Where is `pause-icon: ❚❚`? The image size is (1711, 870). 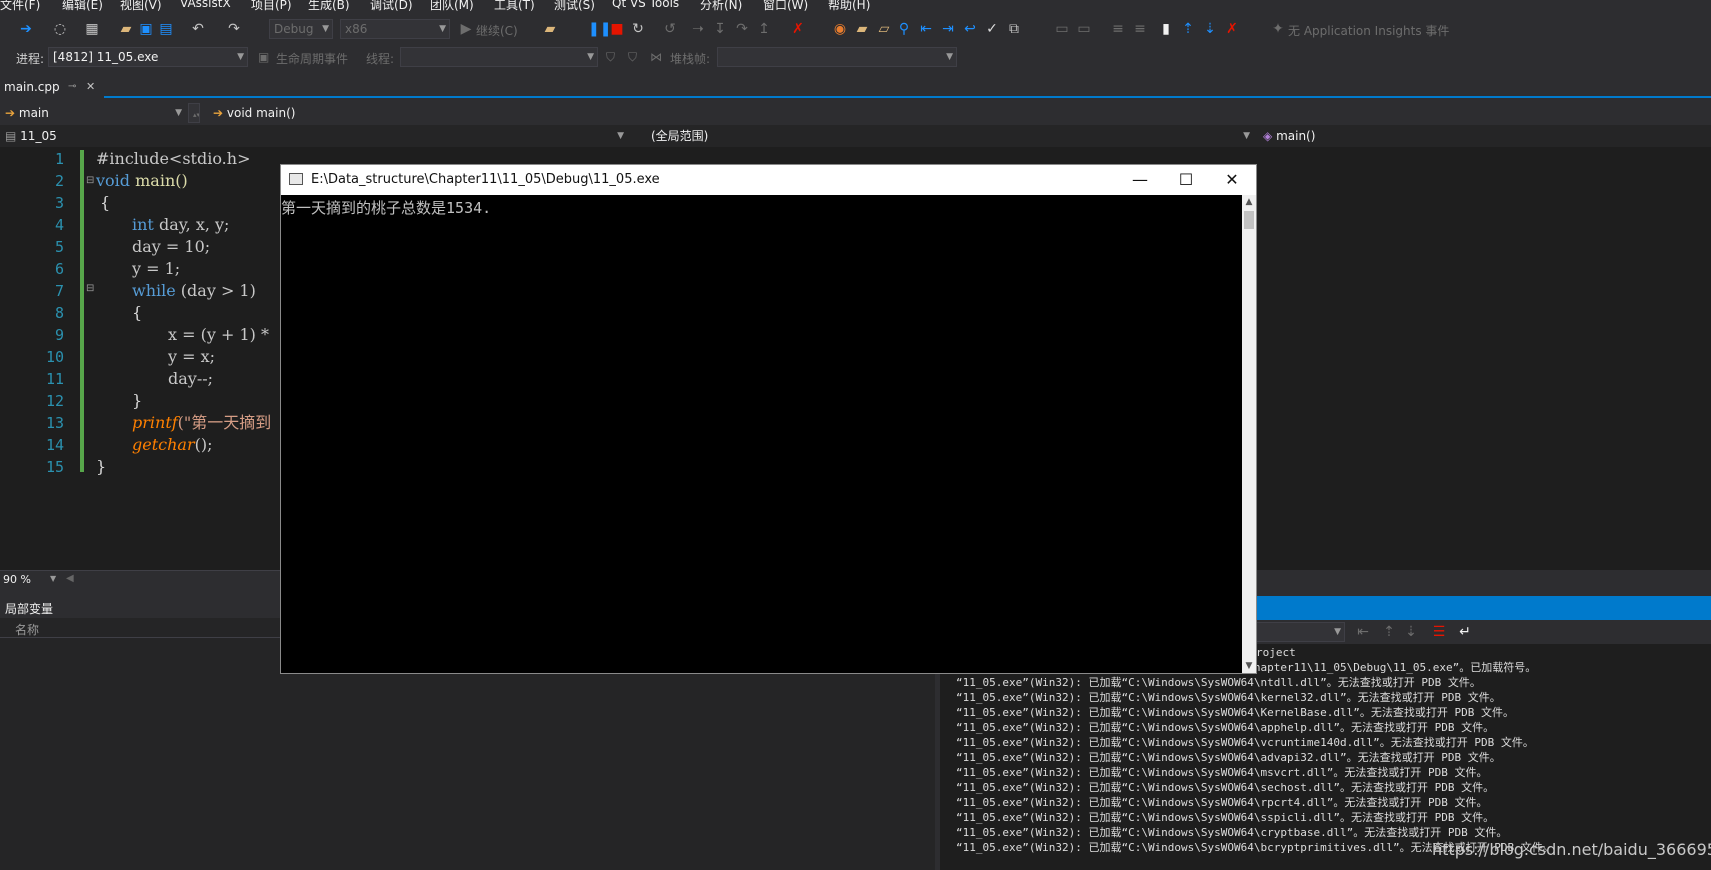
pause-icon: ❚❚ is located at coordinates (599, 29).